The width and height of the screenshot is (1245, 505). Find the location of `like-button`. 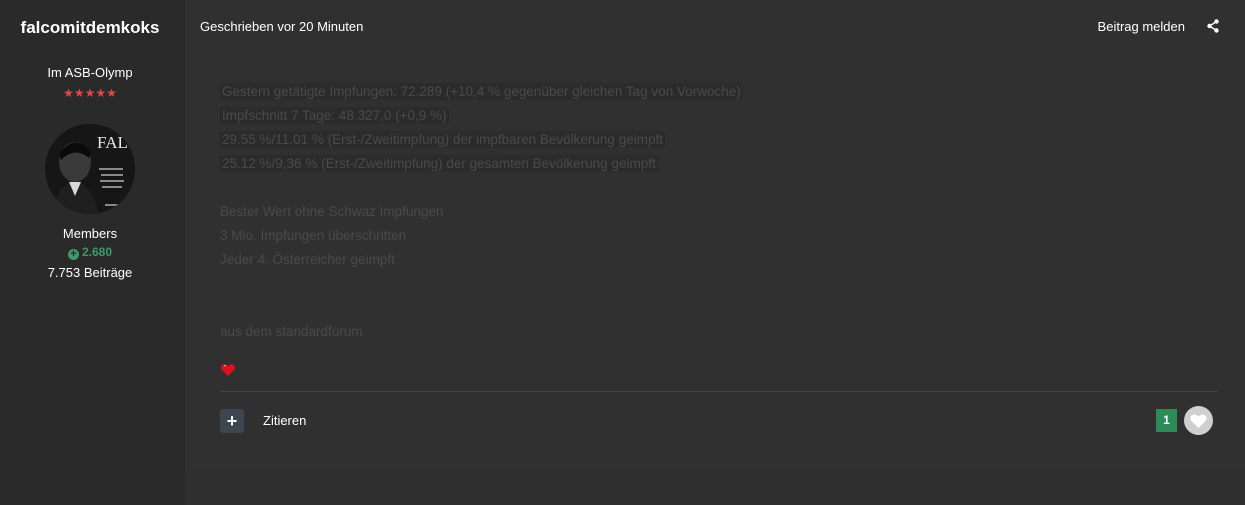

like-button is located at coordinates (1198, 420).